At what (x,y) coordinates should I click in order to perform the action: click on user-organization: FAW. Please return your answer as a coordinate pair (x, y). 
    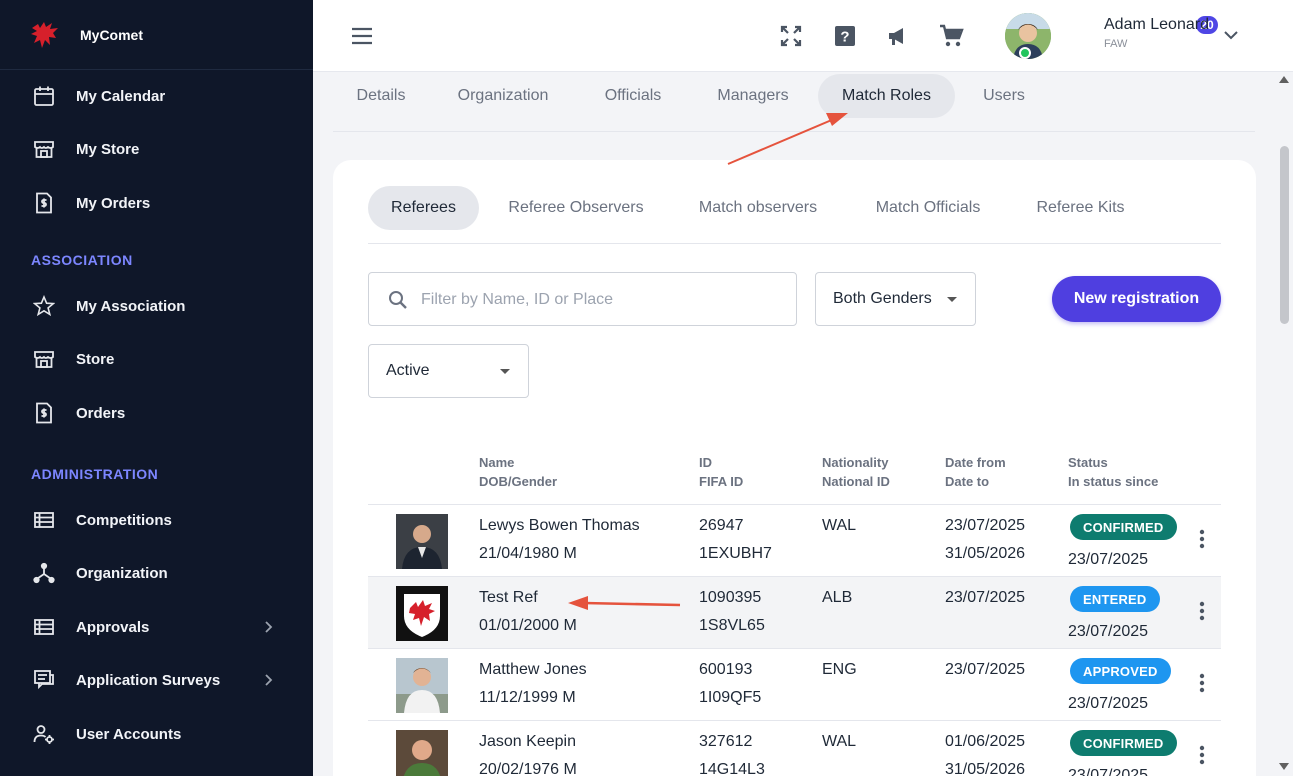
    Looking at the image, I should click on (1116, 44).